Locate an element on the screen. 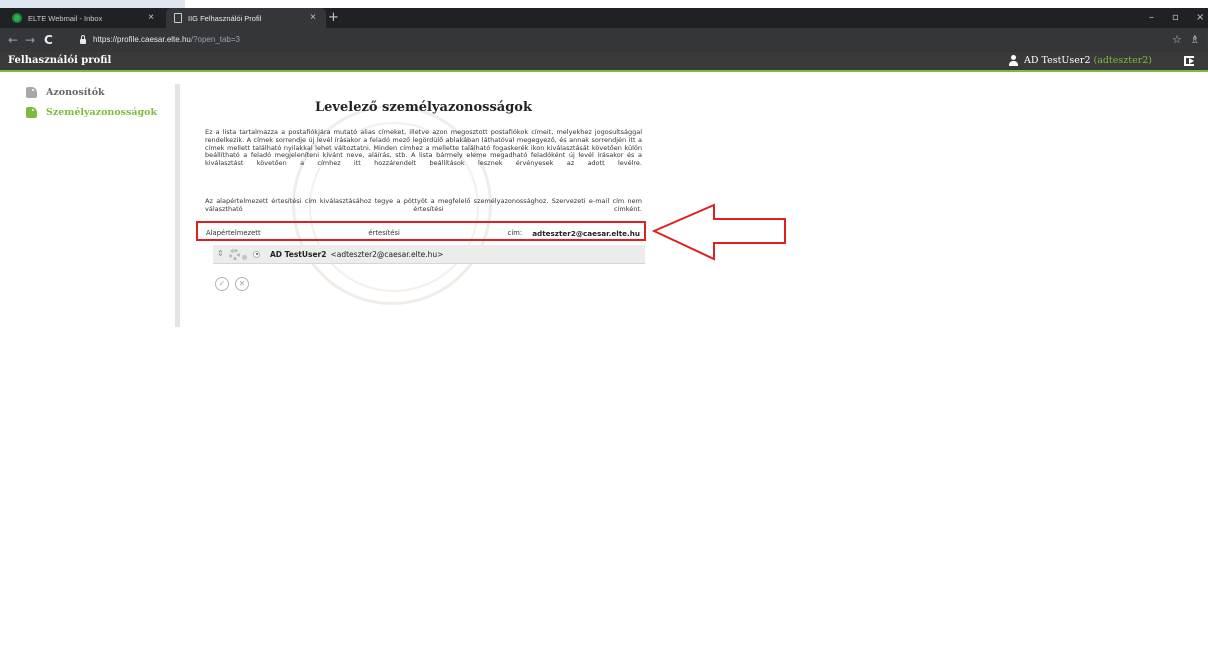 The image size is (1208, 657). page-title: Levelező személyazonosságok is located at coordinates (423, 107).